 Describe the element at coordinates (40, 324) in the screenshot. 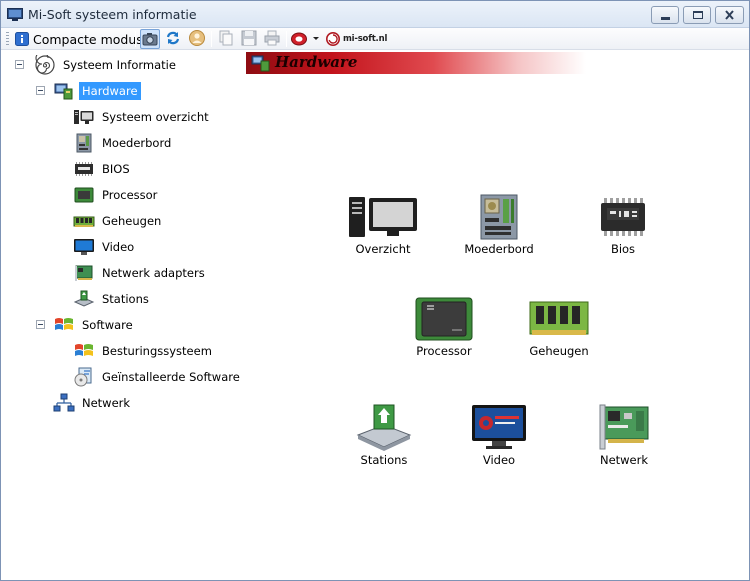

I see `software-collapse-toggle` at that location.